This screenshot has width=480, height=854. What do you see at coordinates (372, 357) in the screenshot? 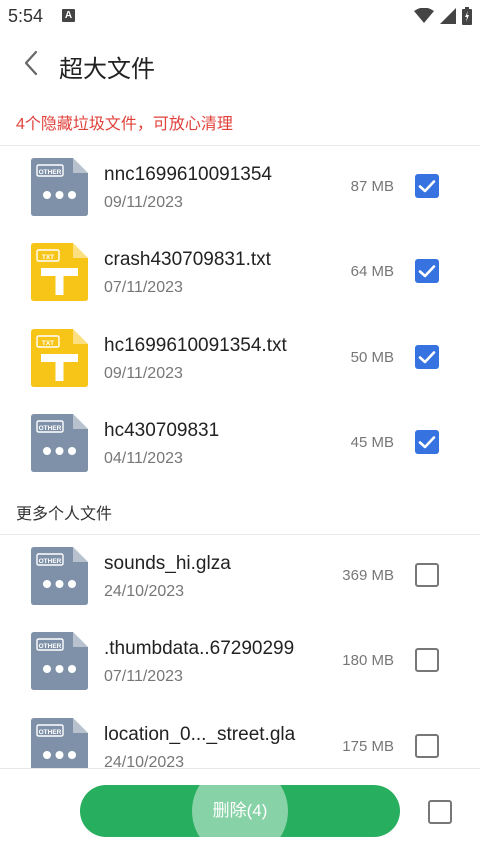
I see `file-size: 50 MB` at bounding box center [372, 357].